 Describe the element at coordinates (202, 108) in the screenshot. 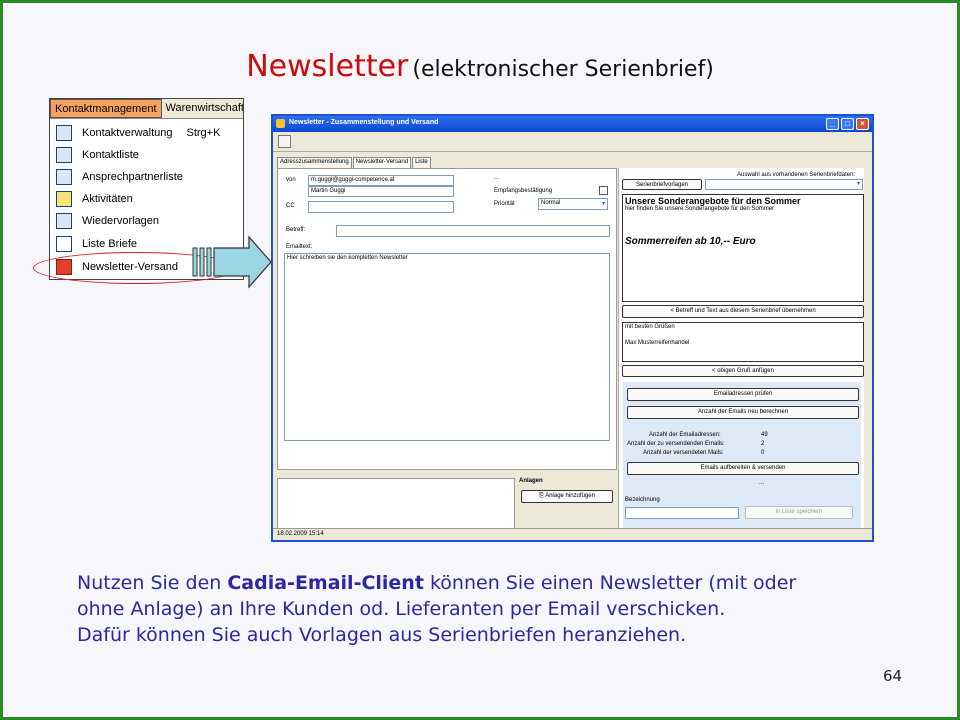

I see `menu-tab-warenwirtschaft: Warenwirtschaft` at that location.